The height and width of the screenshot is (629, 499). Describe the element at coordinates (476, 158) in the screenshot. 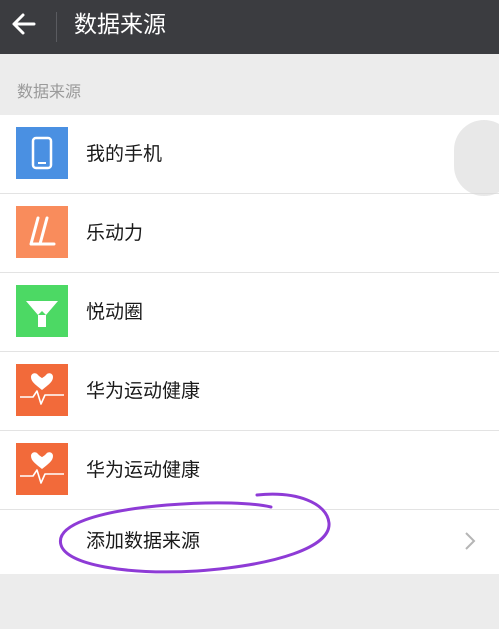

I see `floating-assistive-button` at that location.